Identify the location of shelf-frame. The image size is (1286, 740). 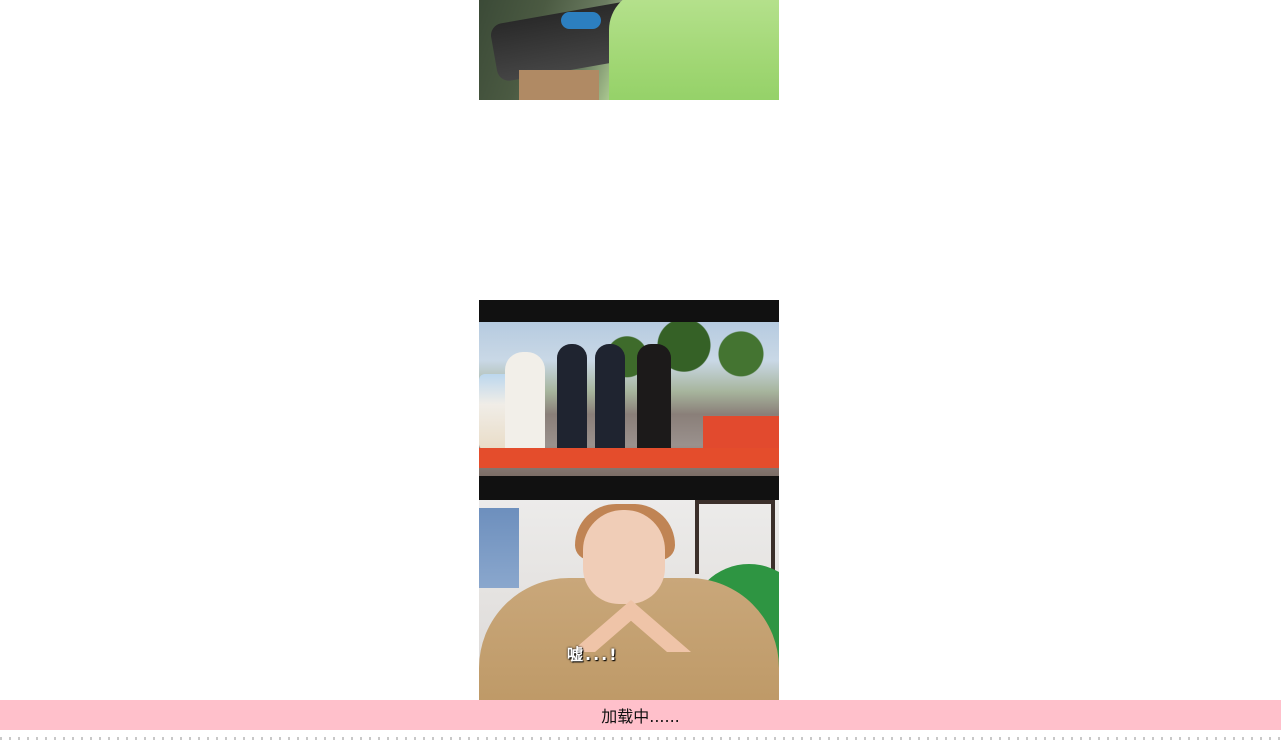
(735, 537).